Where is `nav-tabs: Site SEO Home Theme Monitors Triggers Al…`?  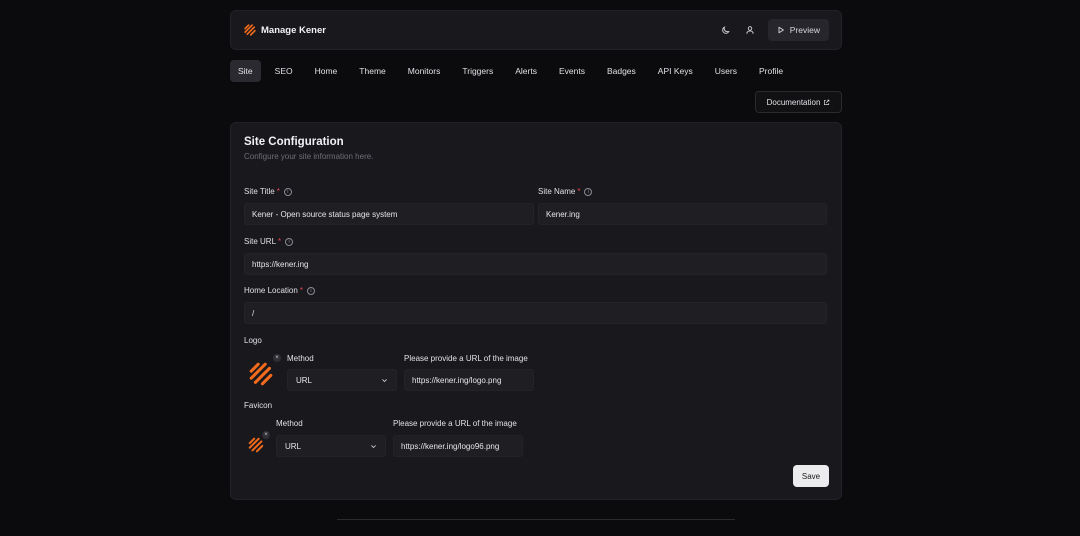
nav-tabs: Site SEO Home Theme Monitors Triggers Al… is located at coordinates (513, 71).